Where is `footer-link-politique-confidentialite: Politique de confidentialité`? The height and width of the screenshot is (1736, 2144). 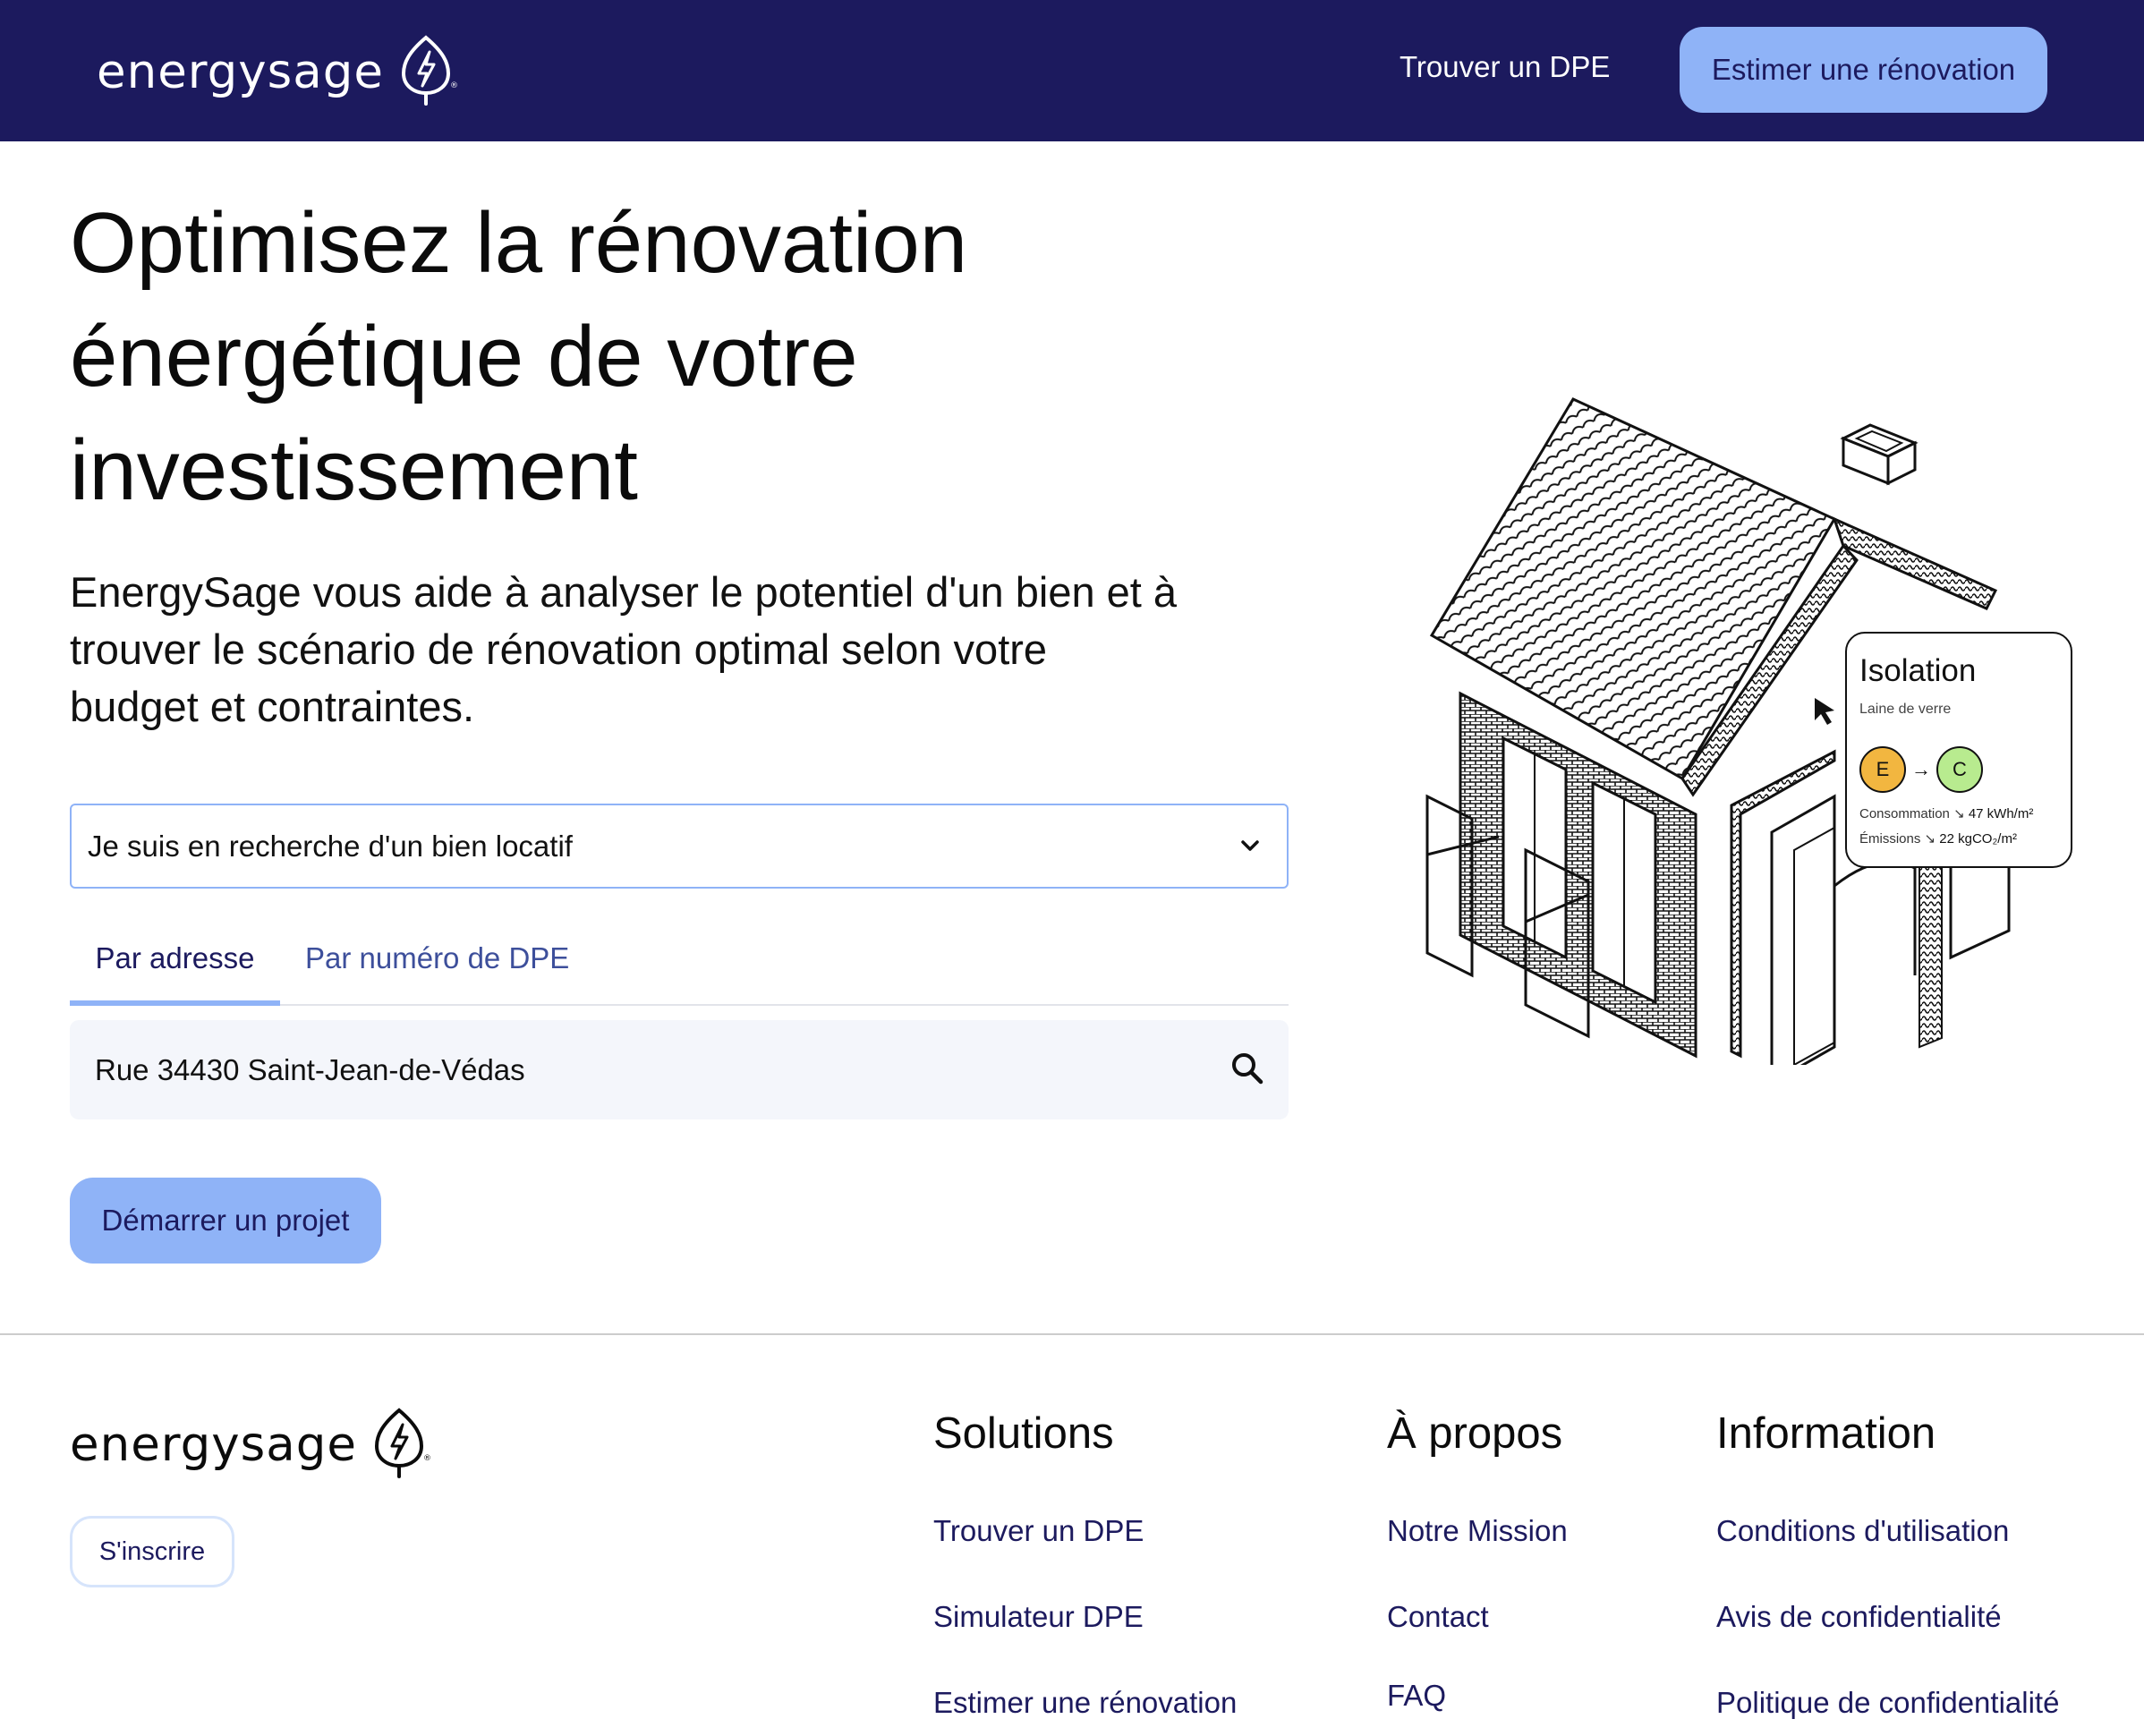 footer-link-politique-confidentialite: Politique de confidentialité is located at coordinates (1887, 1703).